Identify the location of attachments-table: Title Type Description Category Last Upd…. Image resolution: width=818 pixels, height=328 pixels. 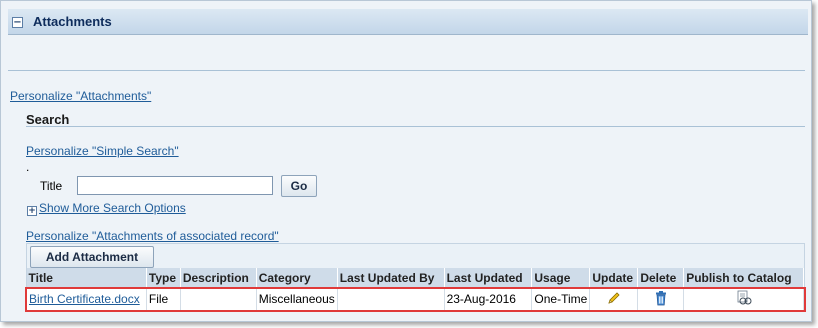
(415, 289).